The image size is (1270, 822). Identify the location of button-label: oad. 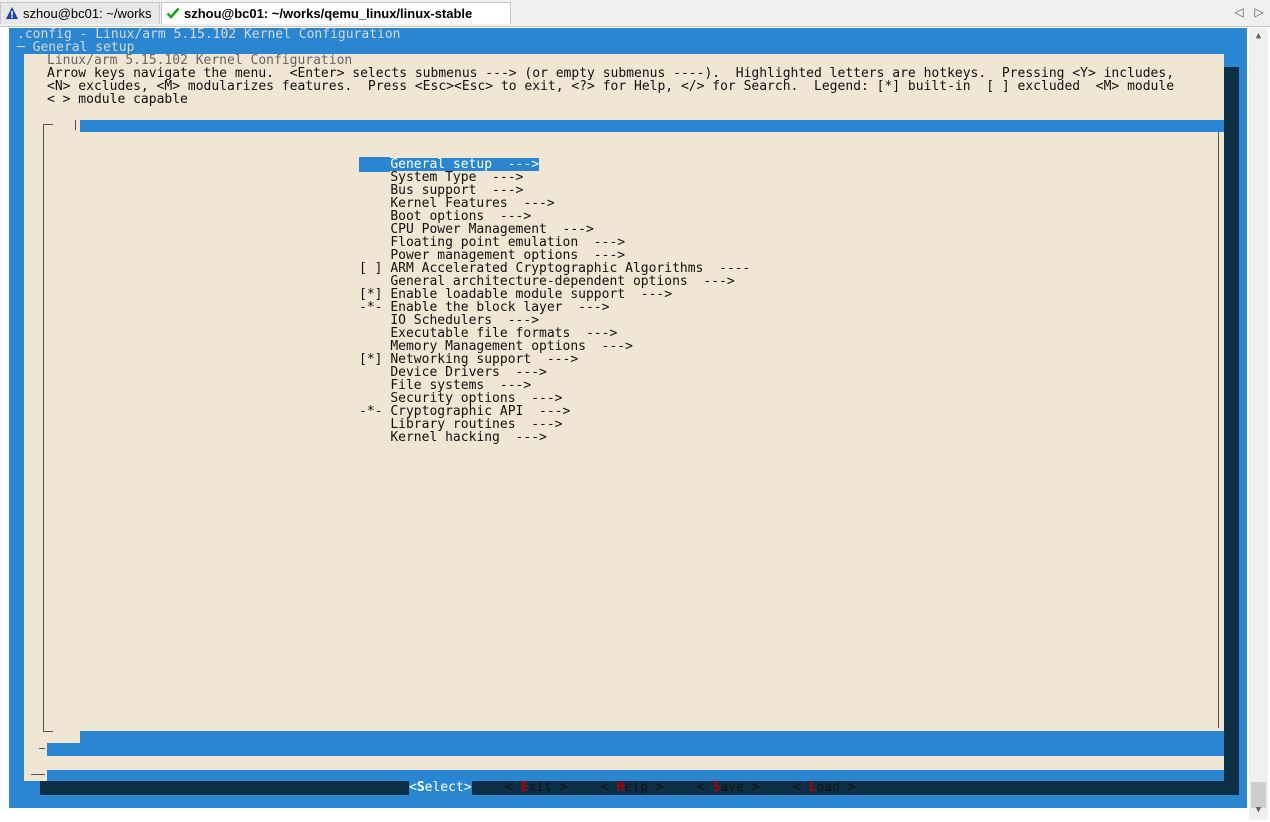
(828, 787).